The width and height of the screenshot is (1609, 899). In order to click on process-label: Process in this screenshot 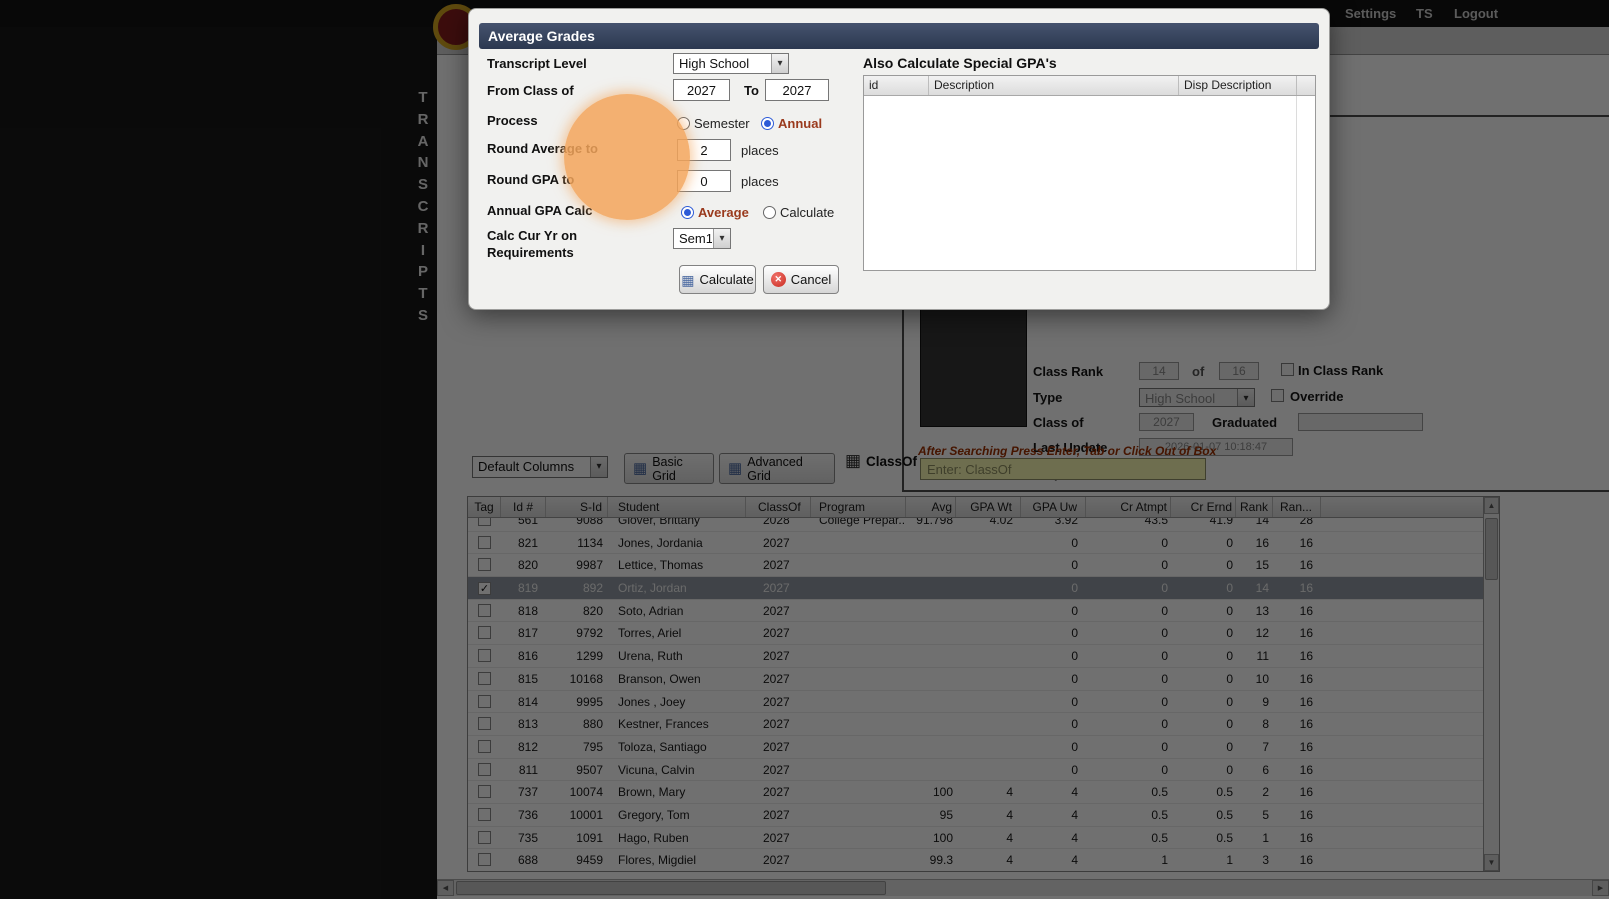, I will do `click(512, 120)`.